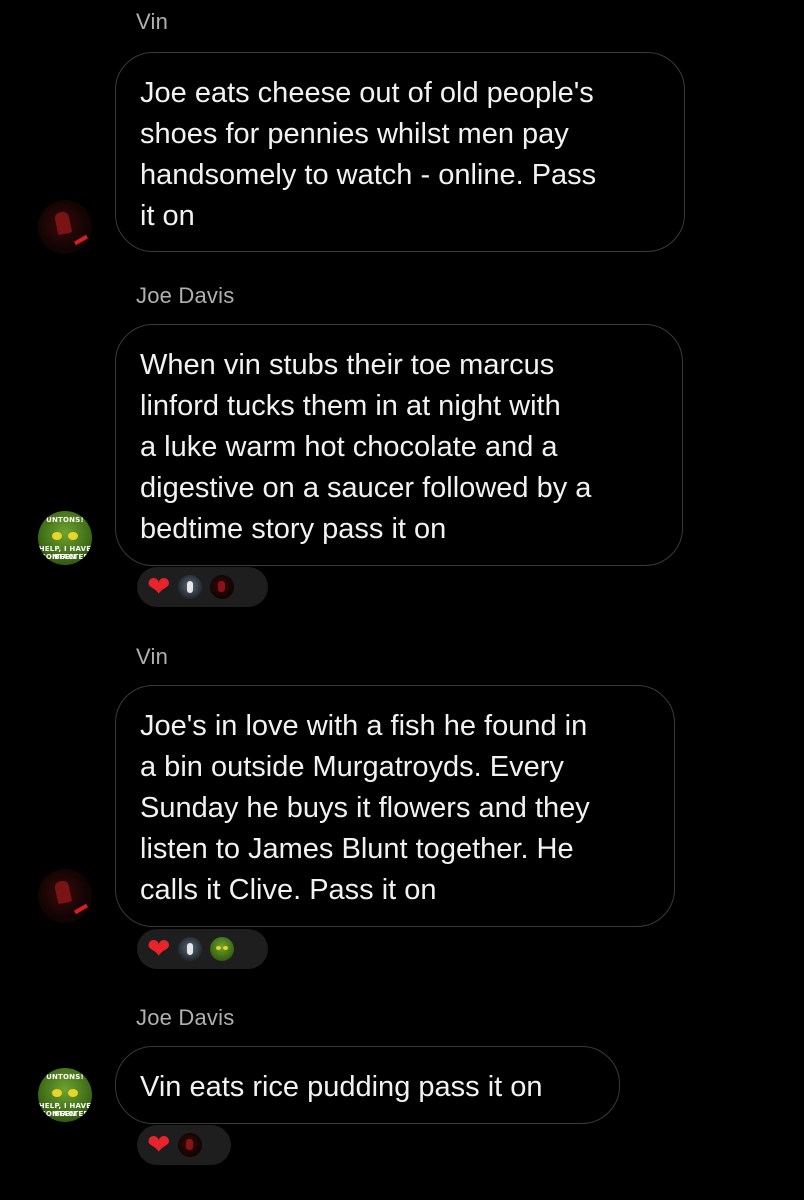 The image size is (804, 1200). What do you see at coordinates (364, 726) in the screenshot?
I see `message-line: Joe's in love with a fish he found in` at bounding box center [364, 726].